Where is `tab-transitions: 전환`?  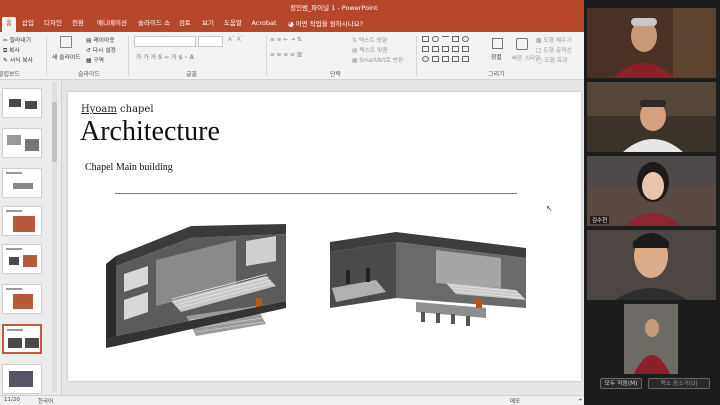
tab-transitions: 전환 is located at coordinates (78, 23).